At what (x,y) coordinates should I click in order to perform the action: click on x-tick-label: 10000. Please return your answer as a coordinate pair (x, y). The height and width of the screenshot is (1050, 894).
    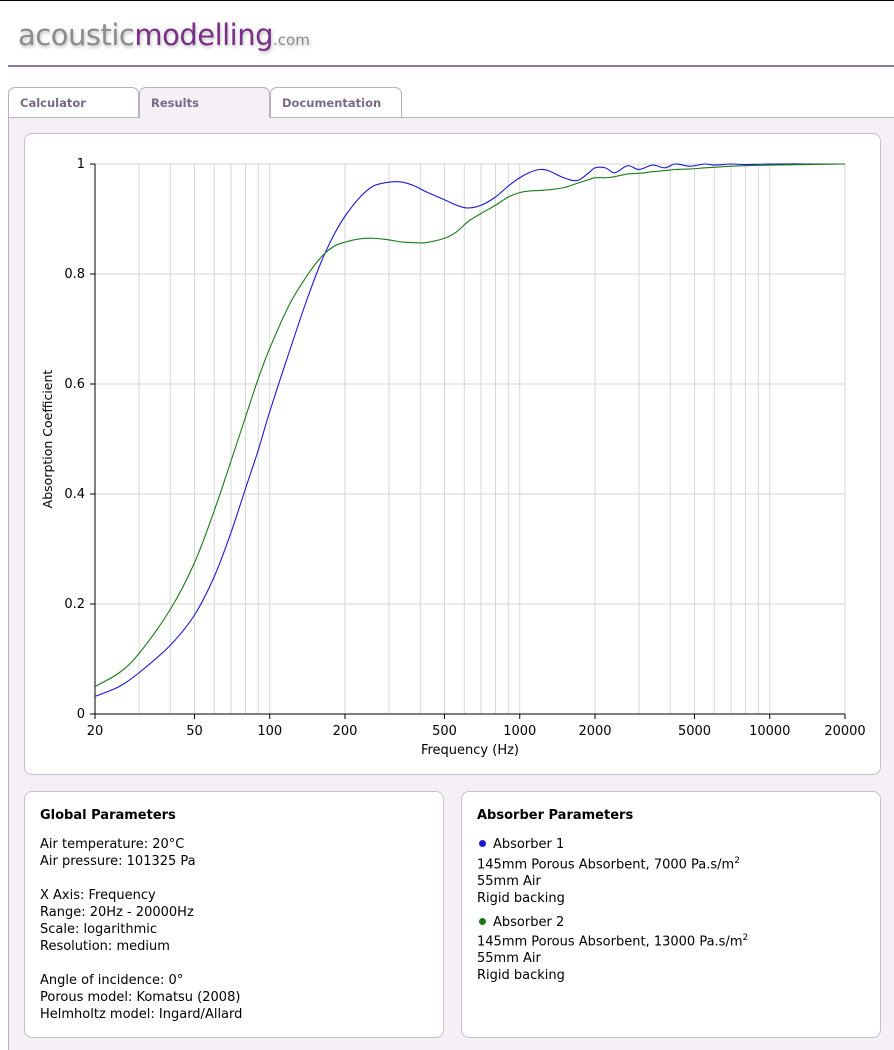
    Looking at the image, I should click on (769, 731).